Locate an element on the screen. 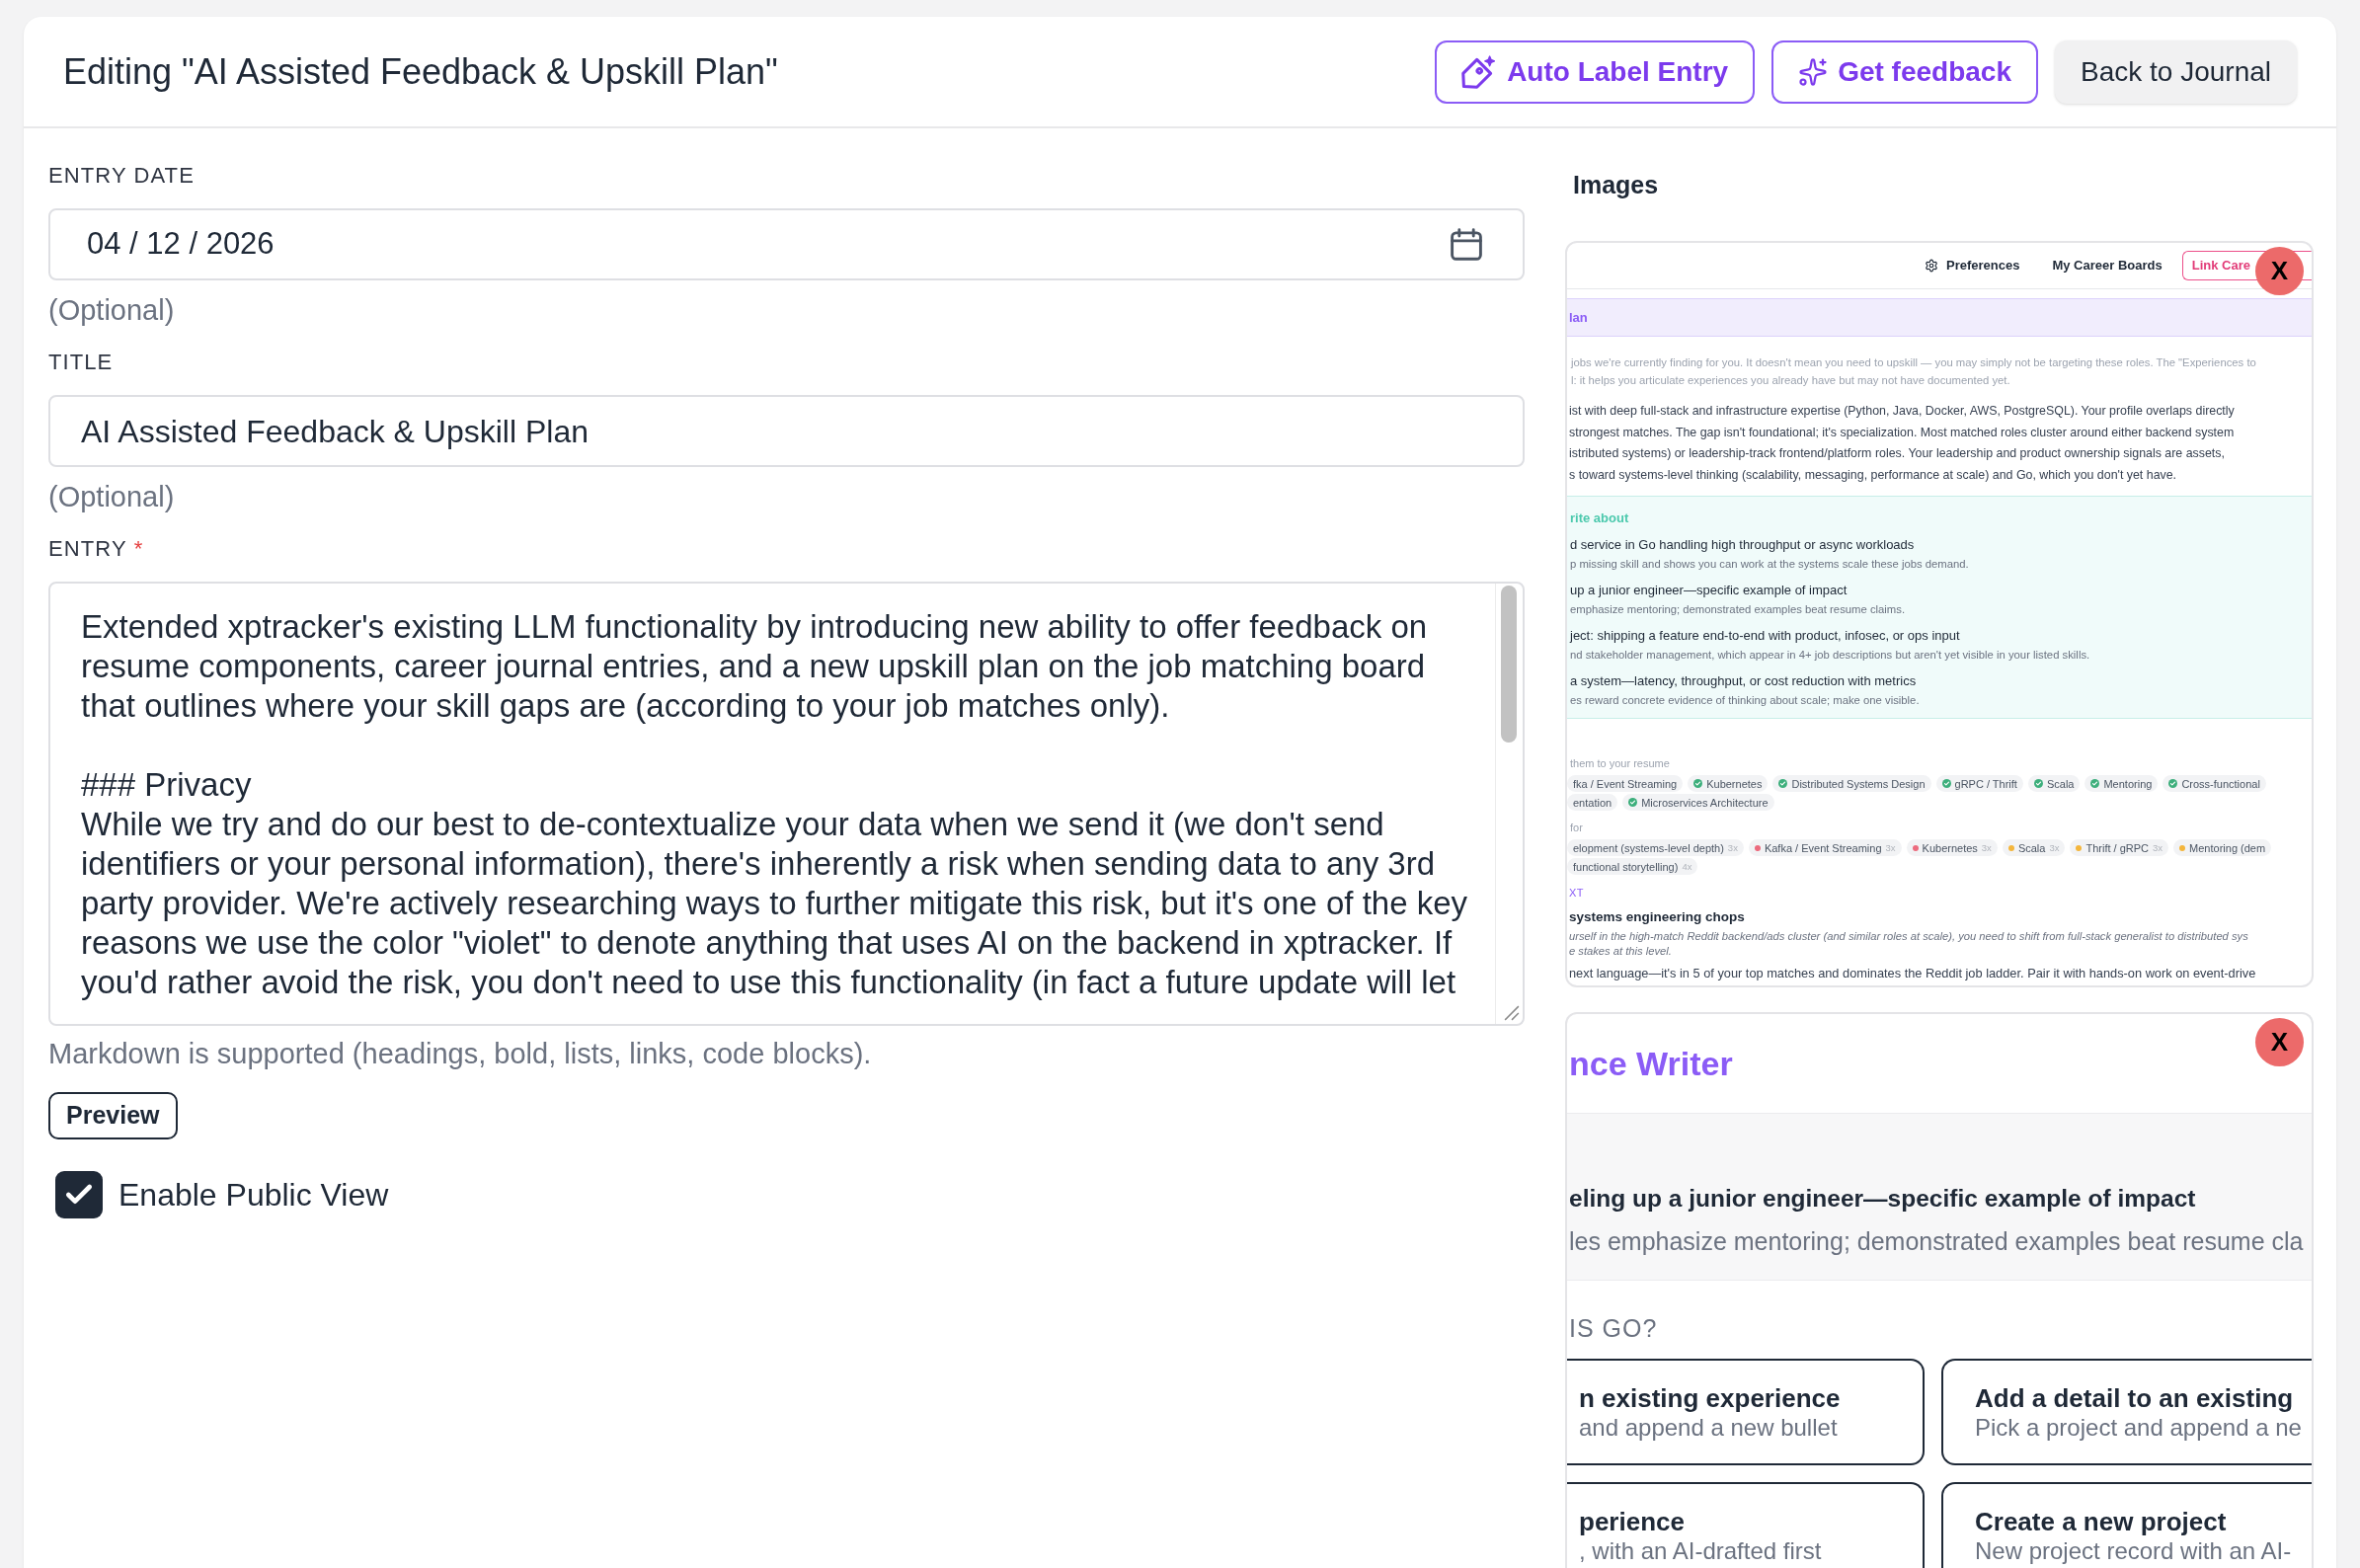 Image resolution: width=2360 pixels, height=1568 pixels. option-card: perience , with an AI-drafted first is located at coordinates (1746, 1525).